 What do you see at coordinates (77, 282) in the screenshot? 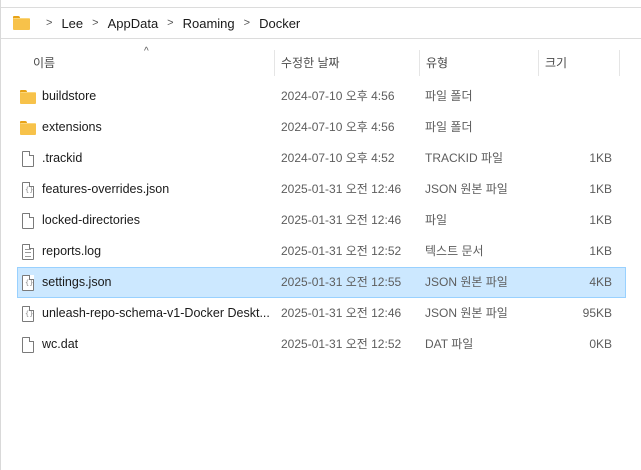
I see `file-name: settings.json` at bounding box center [77, 282].